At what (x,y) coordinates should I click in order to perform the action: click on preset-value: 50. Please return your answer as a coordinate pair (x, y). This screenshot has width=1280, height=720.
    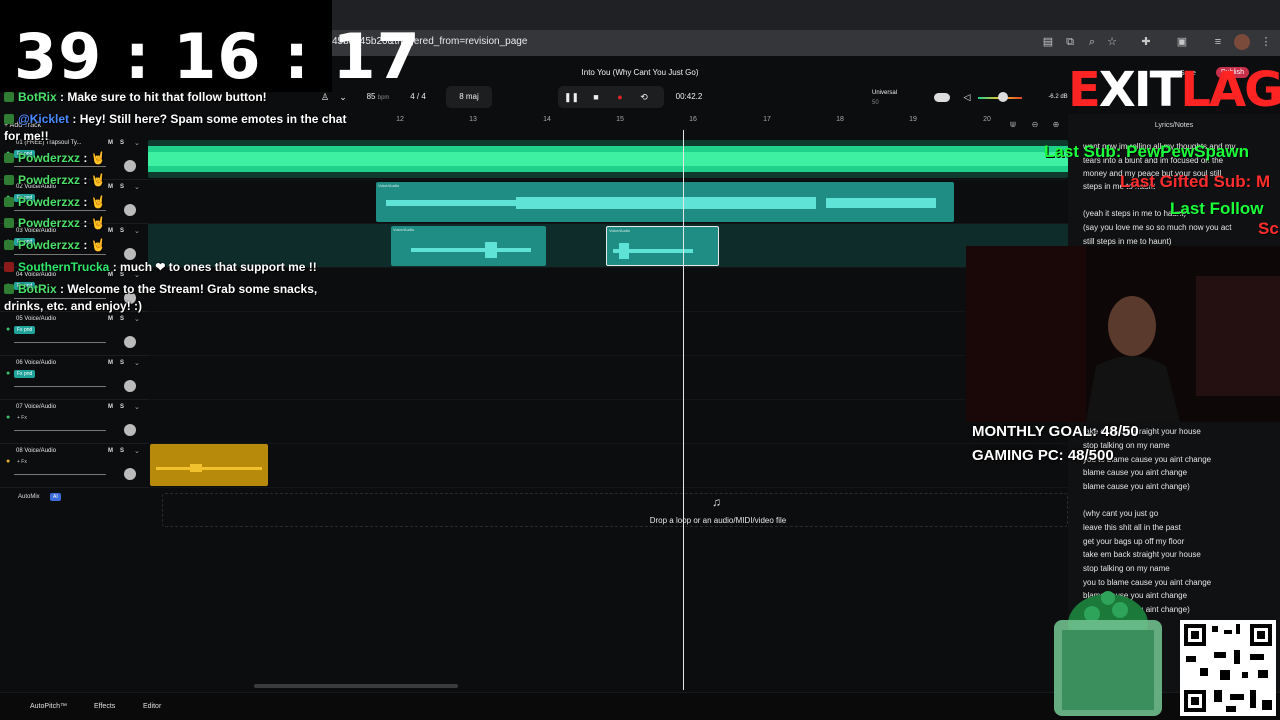
    Looking at the image, I should click on (875, 103).